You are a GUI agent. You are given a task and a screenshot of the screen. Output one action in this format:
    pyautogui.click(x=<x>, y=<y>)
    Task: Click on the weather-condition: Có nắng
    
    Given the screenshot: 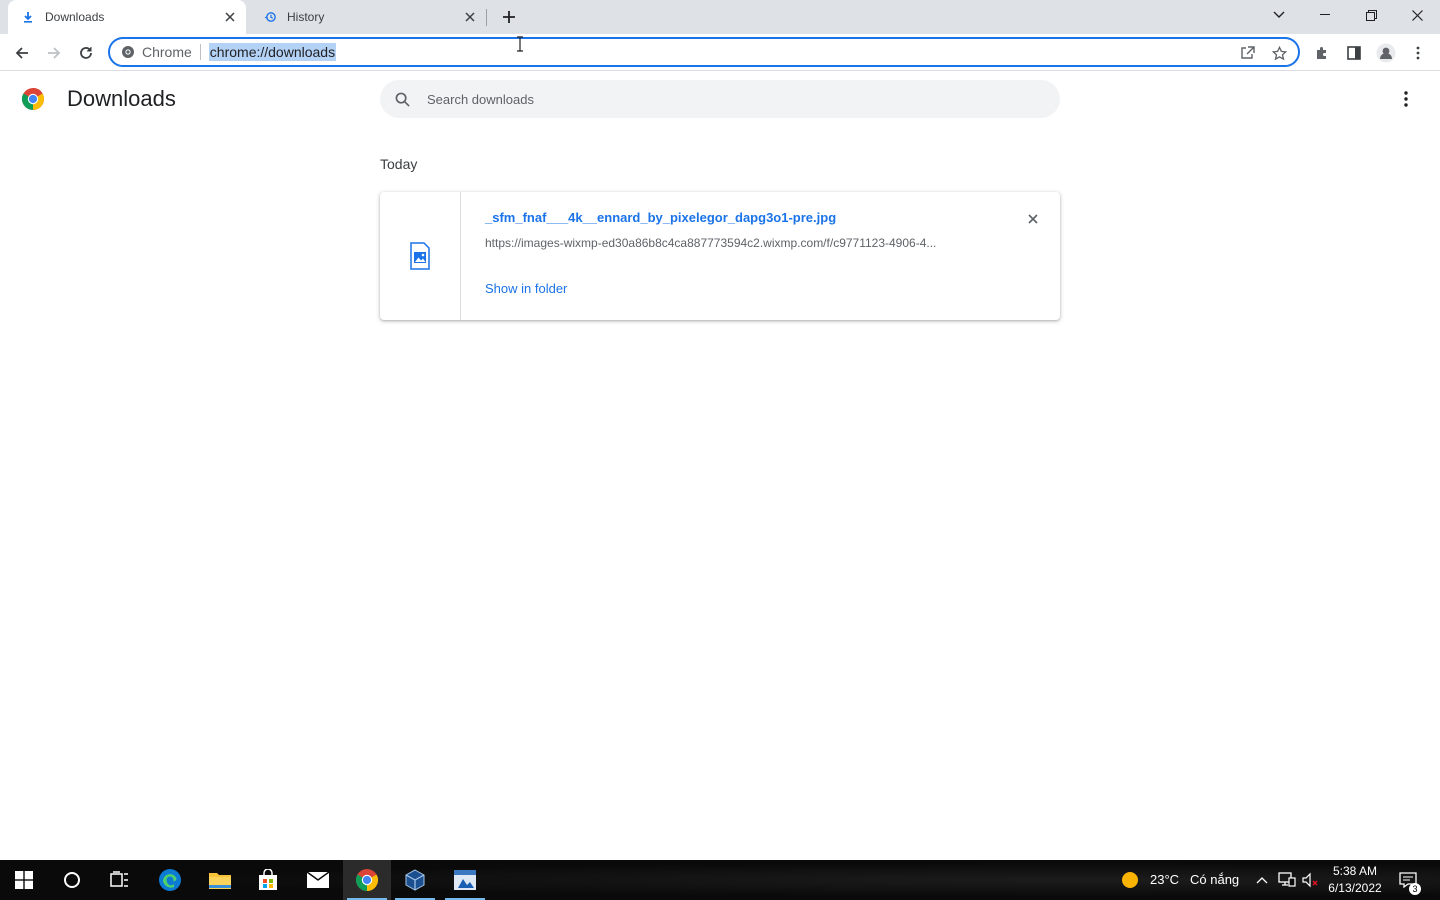 What is the action you would take?
    pyautogui.click(x=1214, y=879)
    